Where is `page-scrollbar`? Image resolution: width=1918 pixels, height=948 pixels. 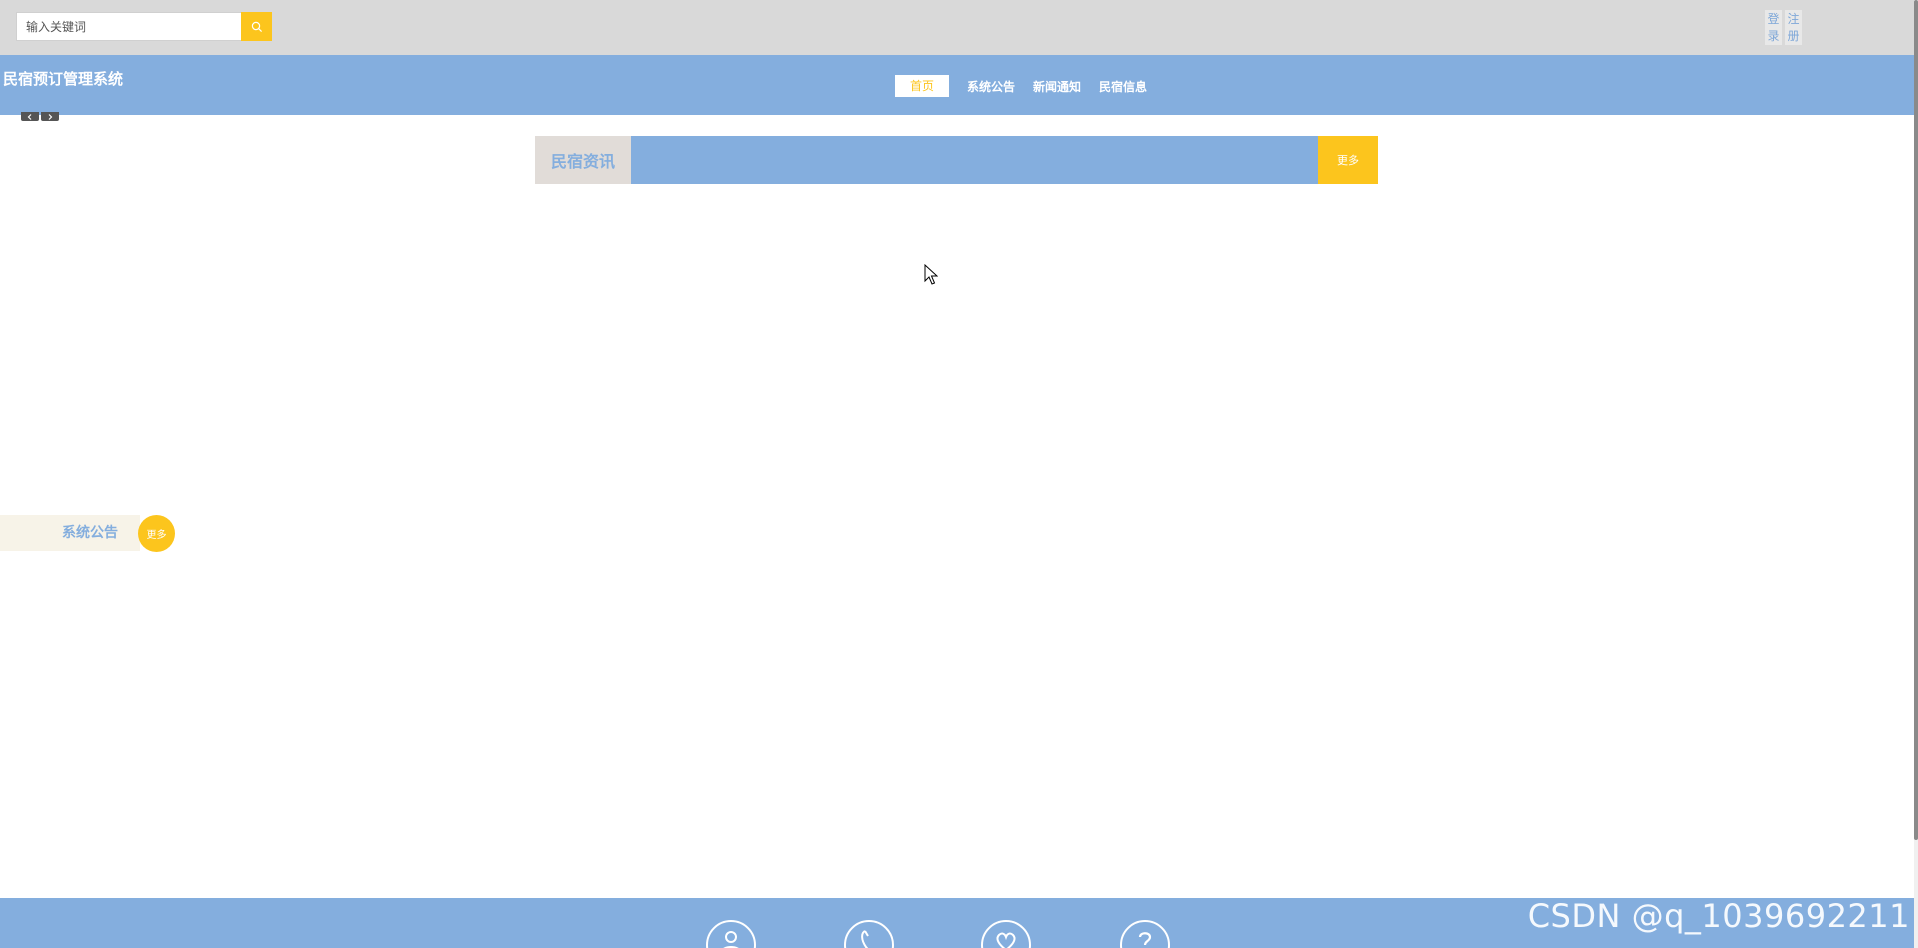 page-scrollbar is located at coordinates (1916, 474).